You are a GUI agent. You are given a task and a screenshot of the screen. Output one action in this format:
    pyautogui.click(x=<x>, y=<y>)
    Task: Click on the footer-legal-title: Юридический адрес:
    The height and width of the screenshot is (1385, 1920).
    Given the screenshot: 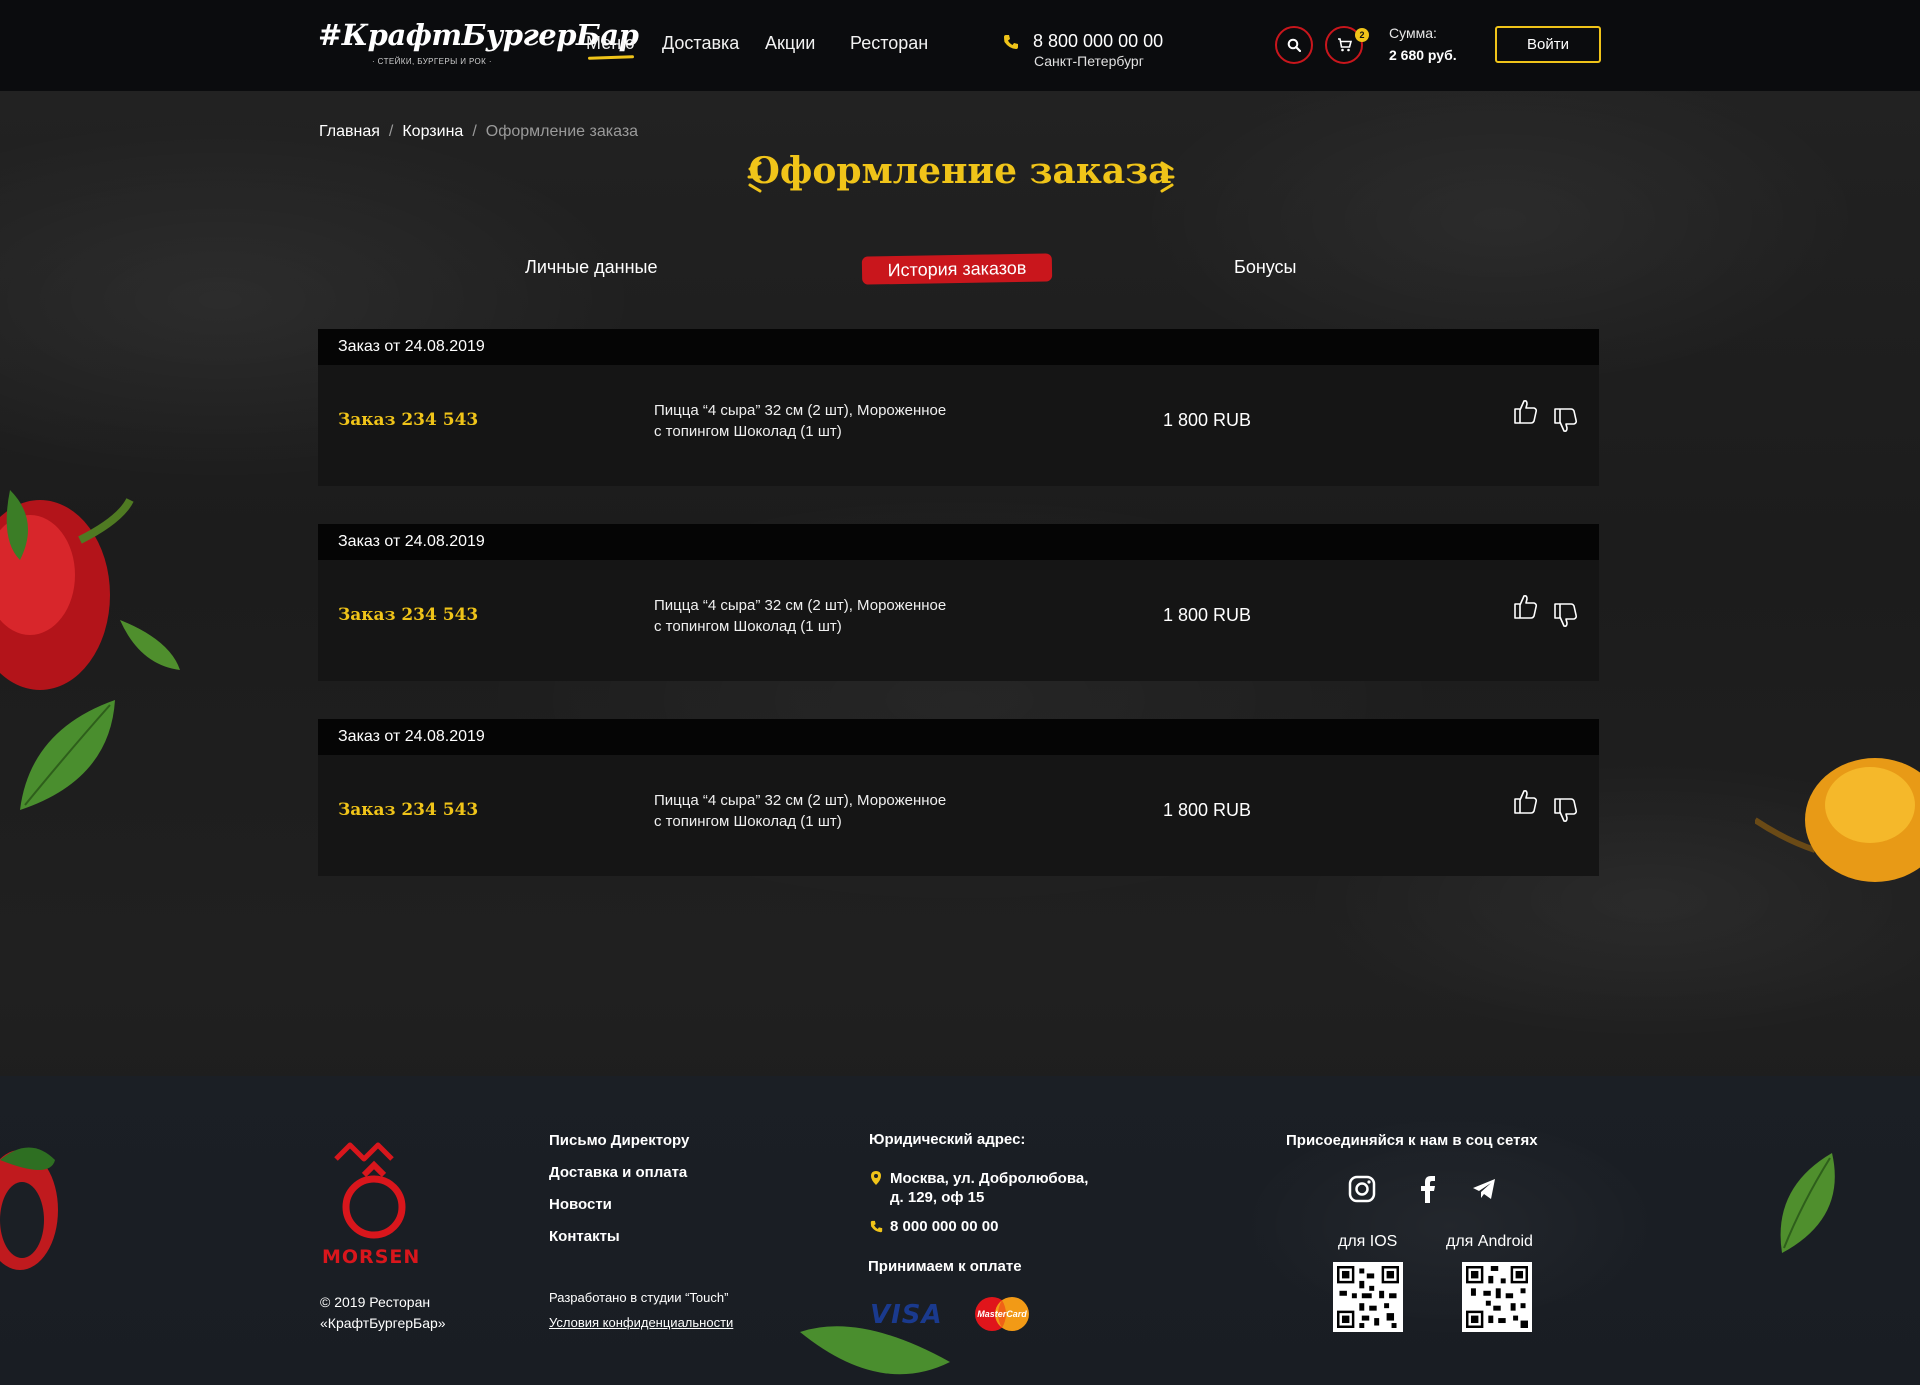 What is the action you would take?
    pyautogui.click(x=947, y=1139)
    